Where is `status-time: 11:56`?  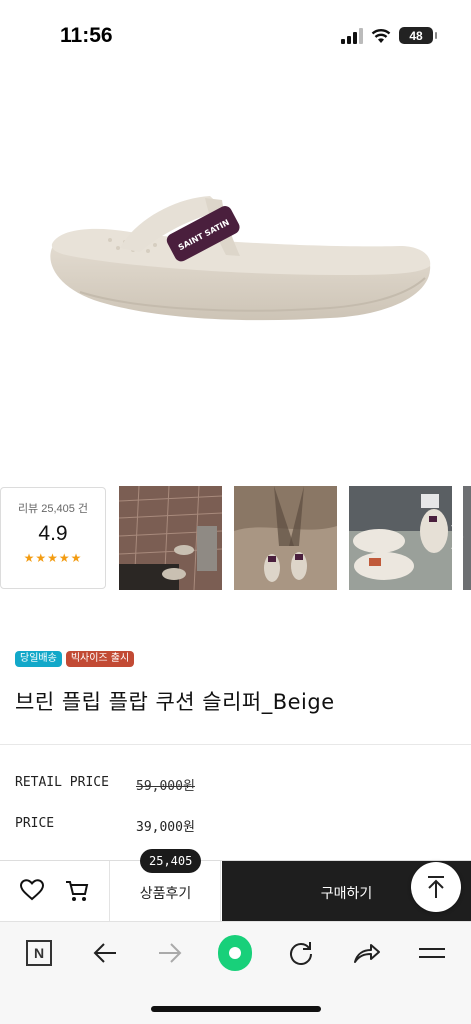 status-time: 11:56 is located at coordinates (86, 35).